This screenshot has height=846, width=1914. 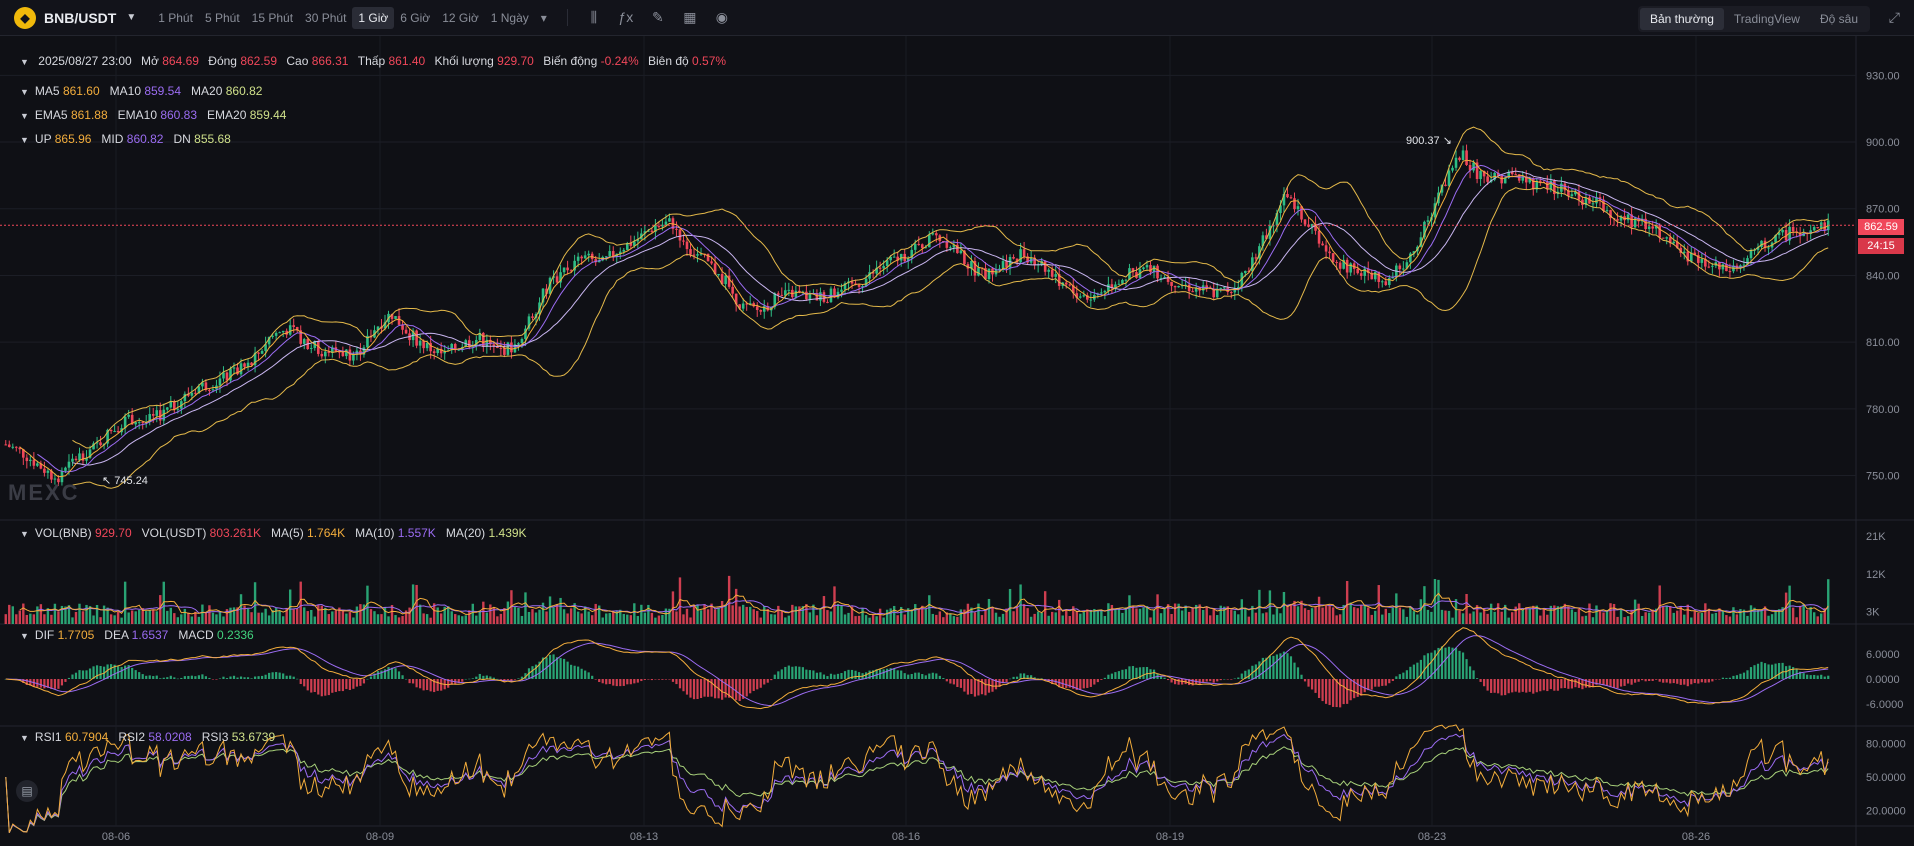 I want to click on rsi-collapse-icon: ▼, so click(x=24, y=738).